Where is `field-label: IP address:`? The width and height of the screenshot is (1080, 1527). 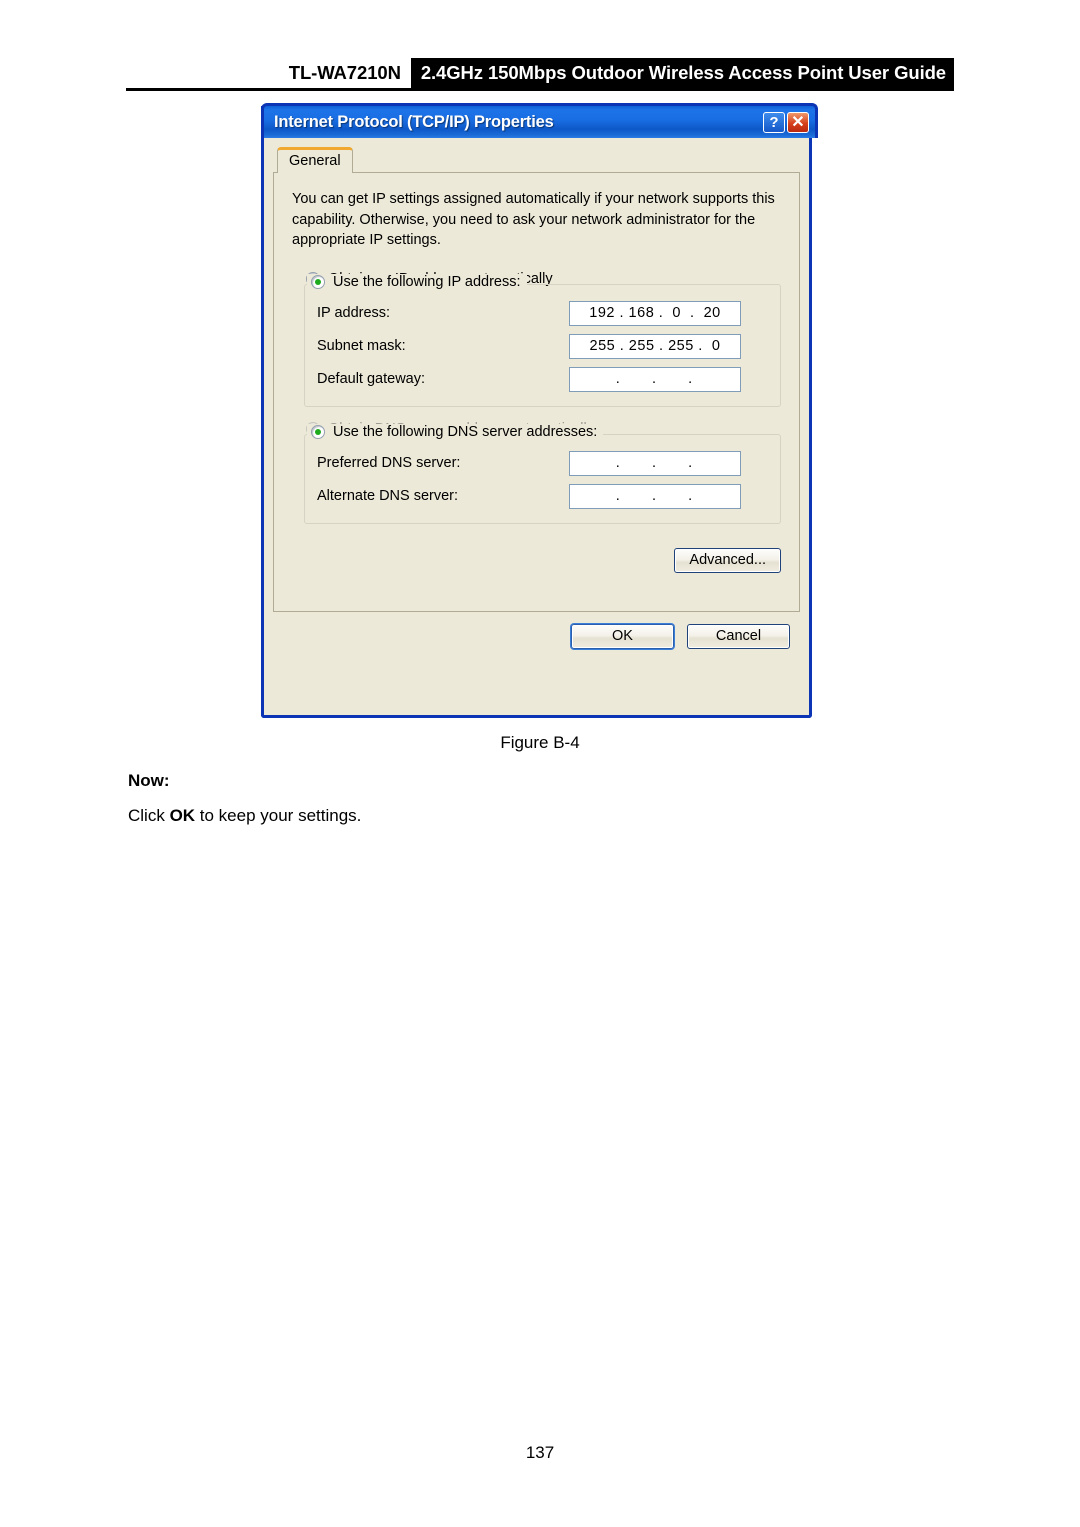 field-label: IP address: is located at coordinates (354, 313).